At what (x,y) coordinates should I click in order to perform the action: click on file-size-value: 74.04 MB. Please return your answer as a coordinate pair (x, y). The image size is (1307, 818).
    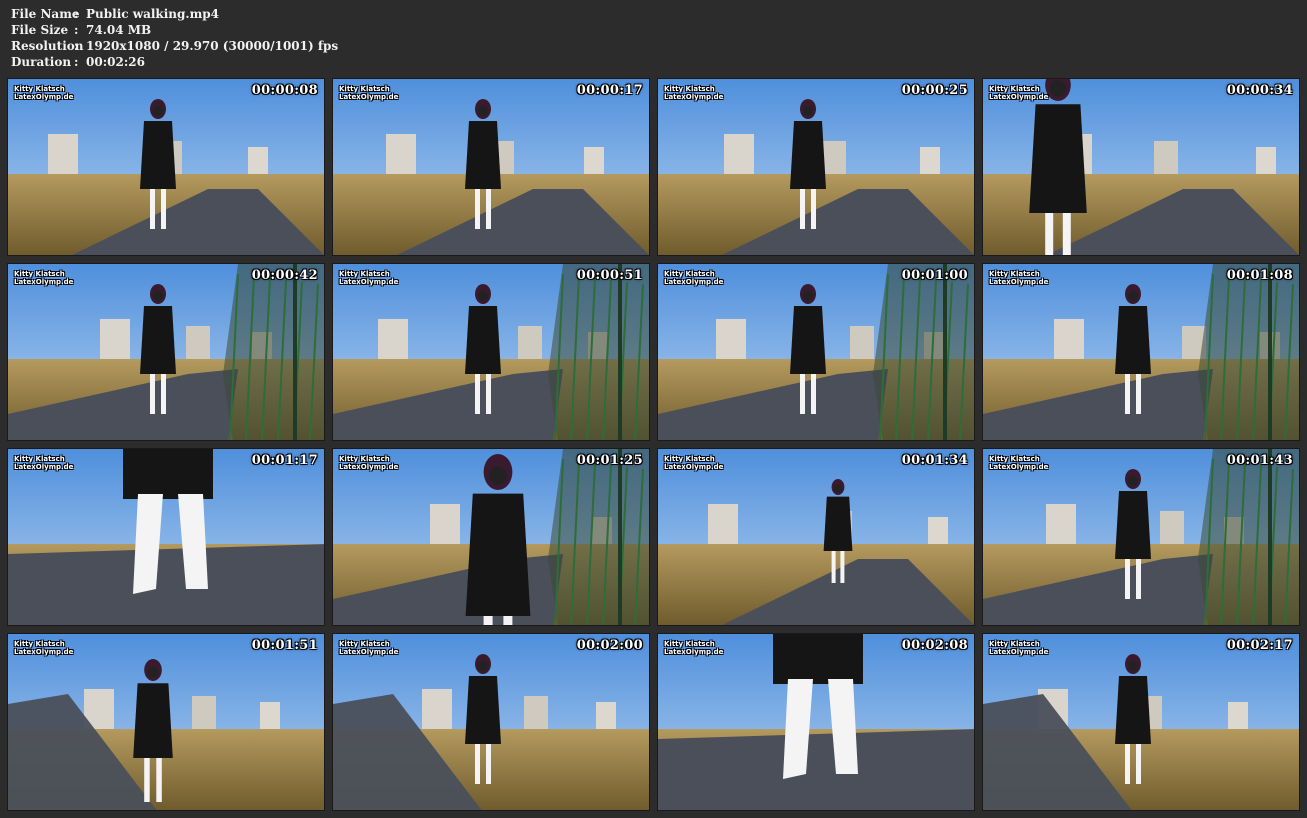
    Looking at the image, I should click on (119, 30).